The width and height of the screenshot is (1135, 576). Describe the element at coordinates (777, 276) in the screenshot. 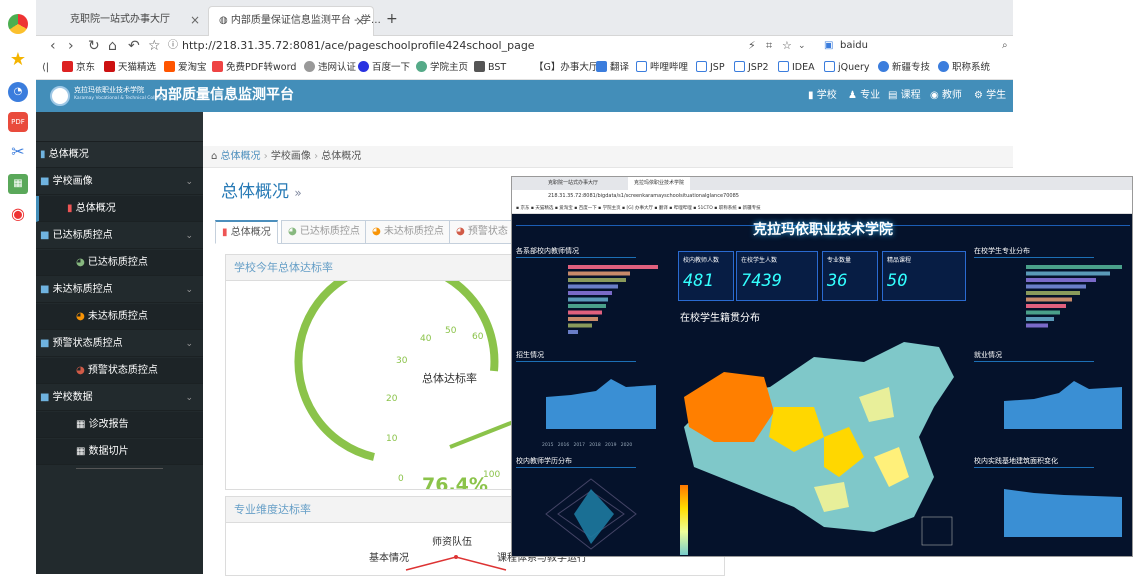

I see `kpi-students: 在校学生人数 7439` at that location.